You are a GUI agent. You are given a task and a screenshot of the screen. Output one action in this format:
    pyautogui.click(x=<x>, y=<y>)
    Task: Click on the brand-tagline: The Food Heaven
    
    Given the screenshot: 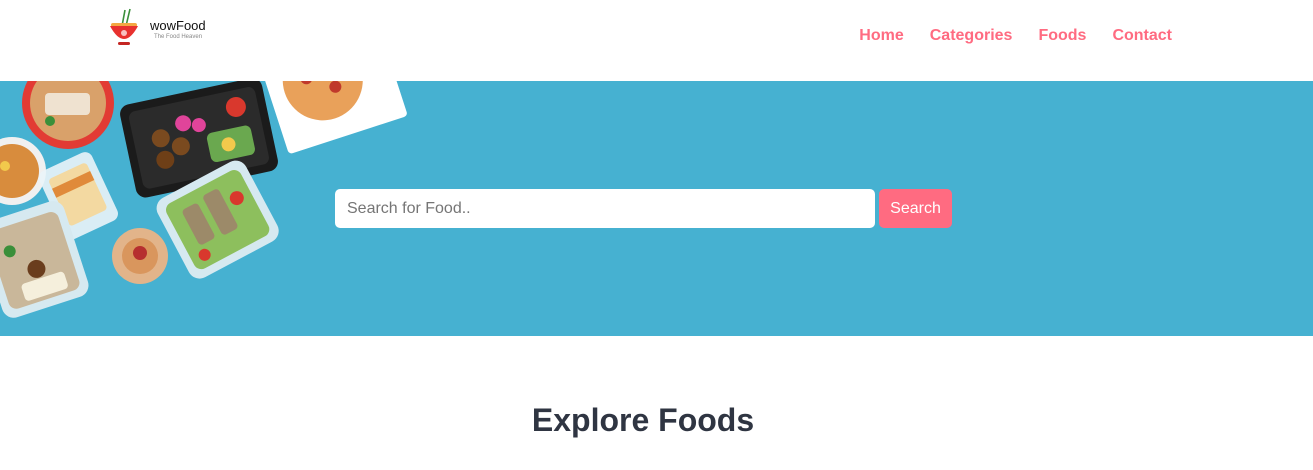 What is the action you would take?
    pyautogui.click(x=178, y=37)
    